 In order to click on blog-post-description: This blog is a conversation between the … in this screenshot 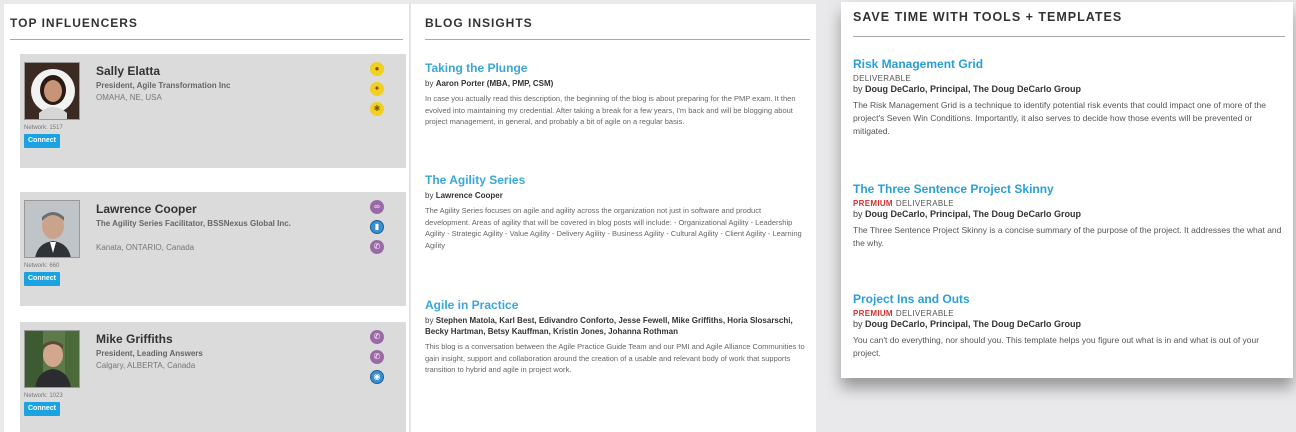, I will do `click(615, 358)`.